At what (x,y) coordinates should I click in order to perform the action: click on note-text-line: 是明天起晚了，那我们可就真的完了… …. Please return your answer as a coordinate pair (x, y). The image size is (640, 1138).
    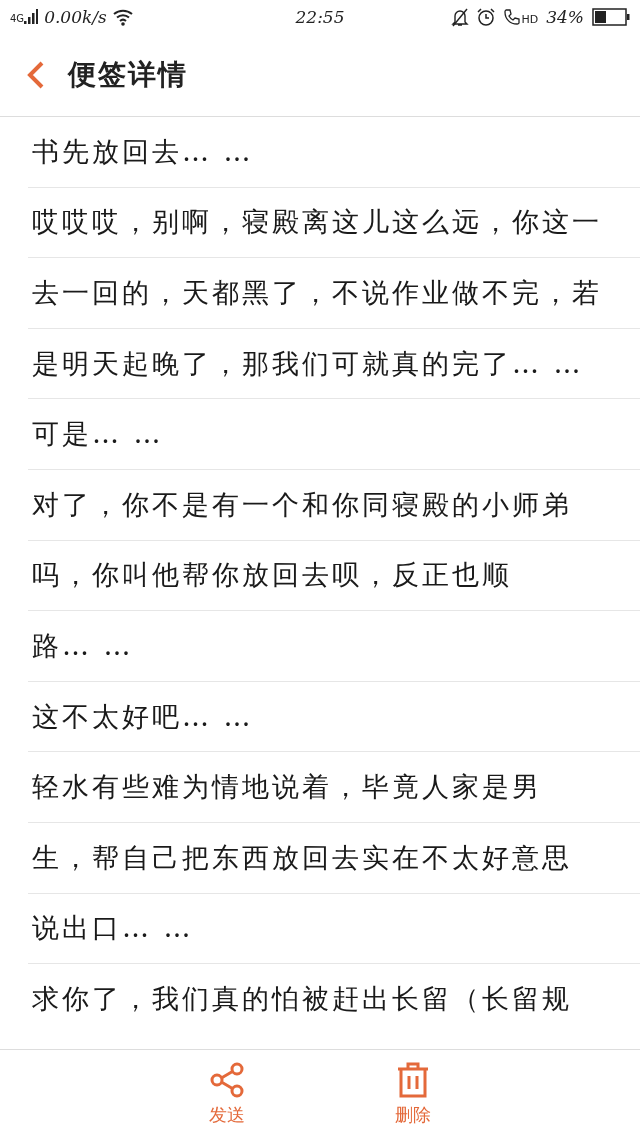
    Looking at the image, I should click on (307, 363).